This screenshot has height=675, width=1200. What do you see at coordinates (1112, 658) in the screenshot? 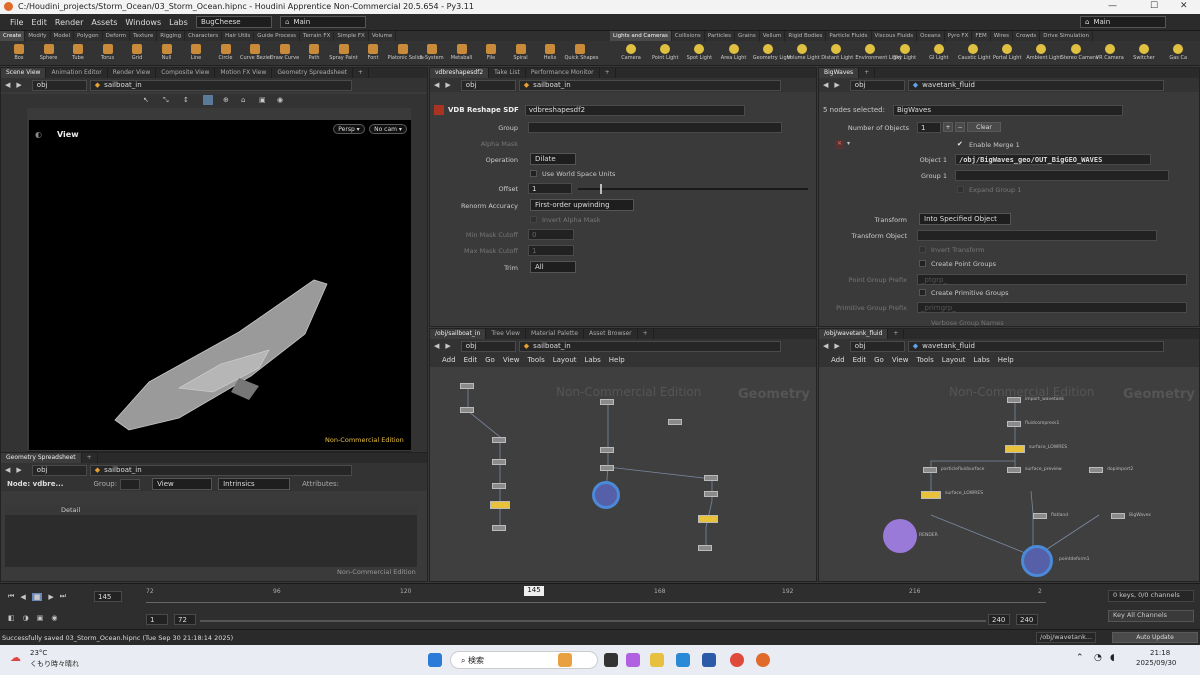
I see `tray-volume-icon: ◖` at bounding box center [1112, 658].